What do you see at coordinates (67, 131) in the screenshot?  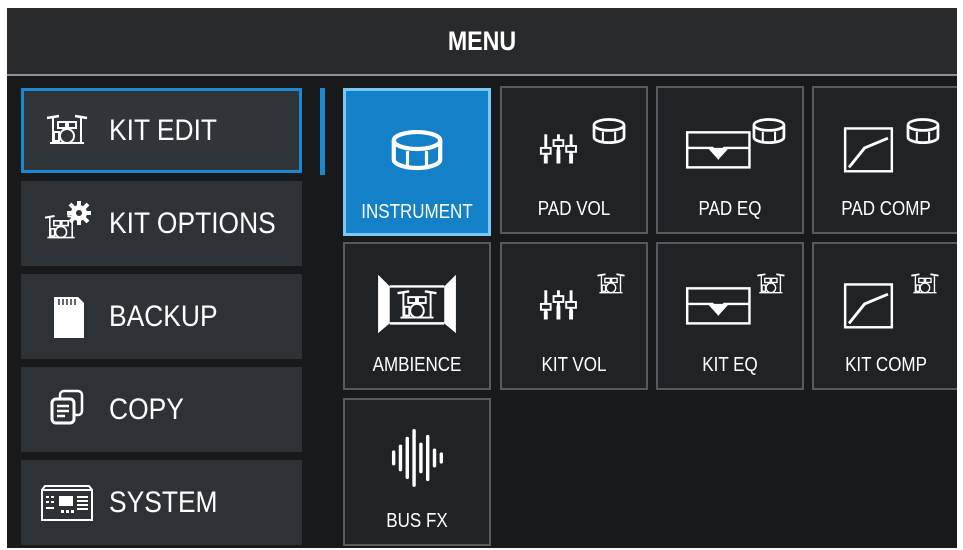 I see `drum-kit-icon` at bounding box center [67, 131].